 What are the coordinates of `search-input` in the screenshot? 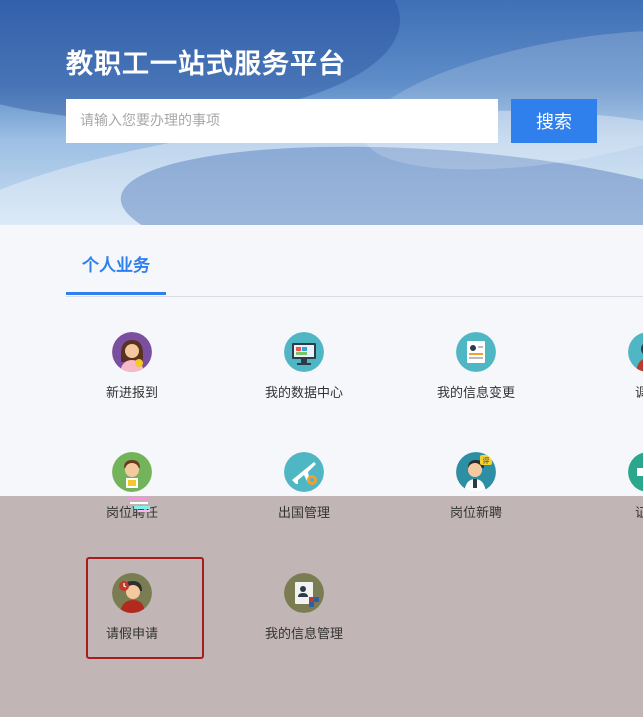 It's located at (282, 121).